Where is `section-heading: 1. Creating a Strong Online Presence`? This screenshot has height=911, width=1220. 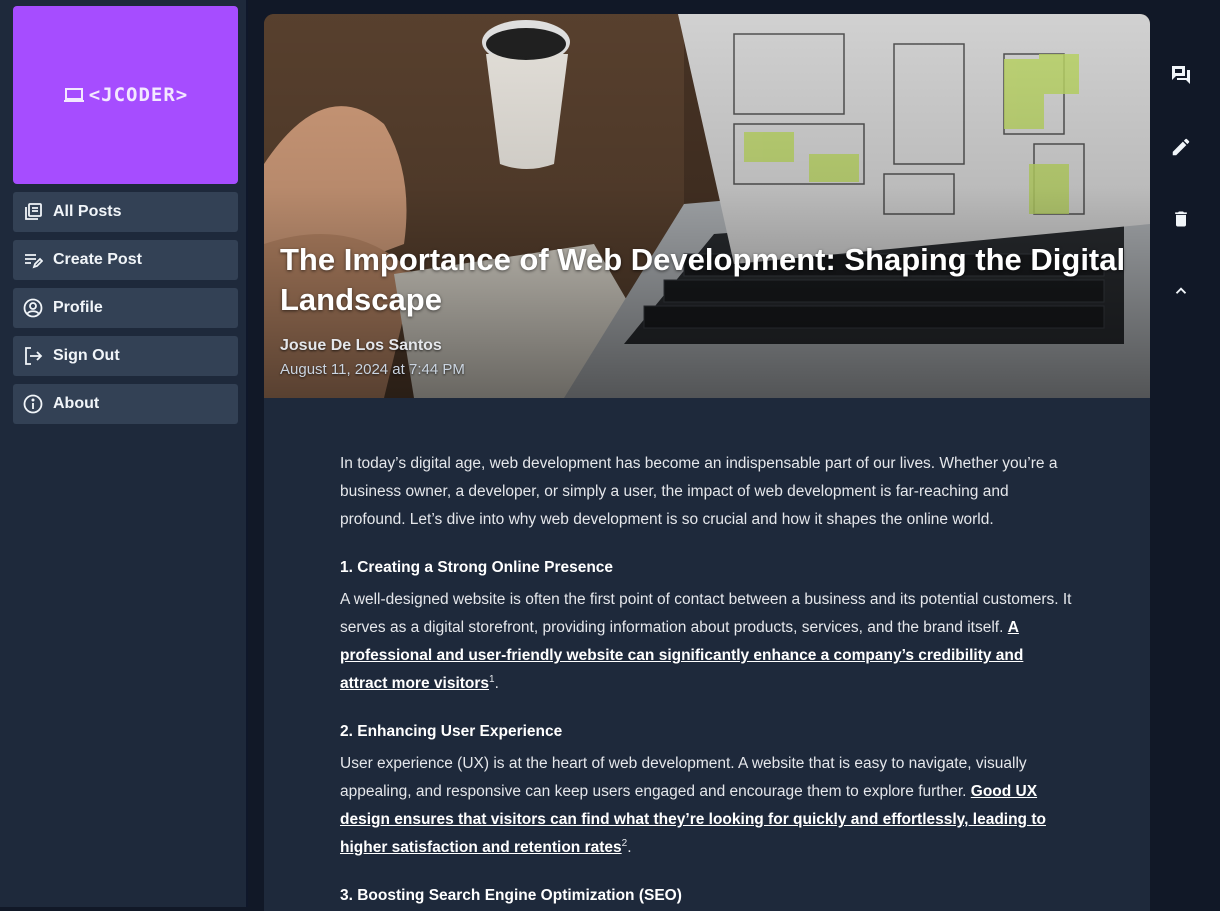 section-heading: 1. Creating a Strong Online Presence is located at coordinates (477, 567).